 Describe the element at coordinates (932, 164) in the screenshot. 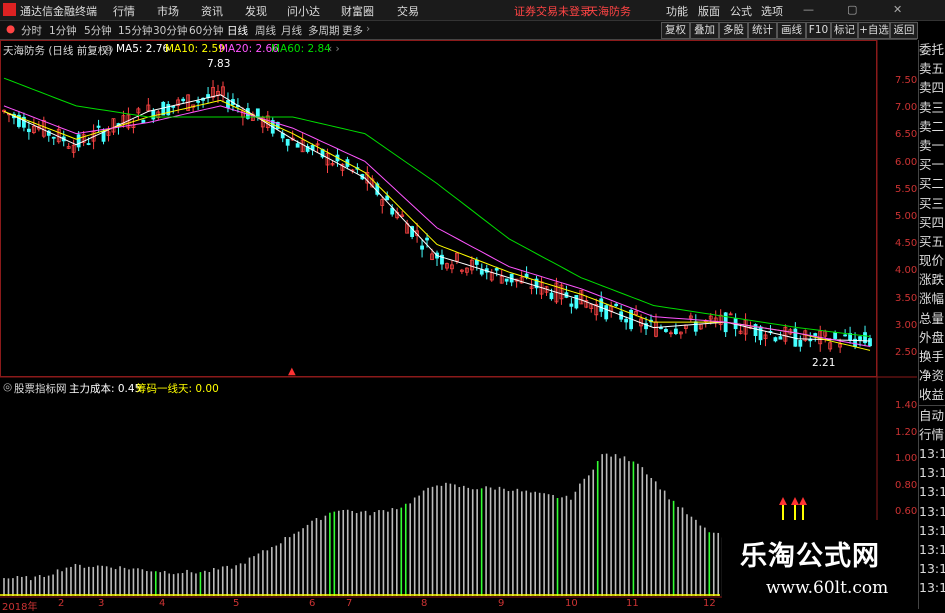

I see `side-panel-item: 买一` at that location.